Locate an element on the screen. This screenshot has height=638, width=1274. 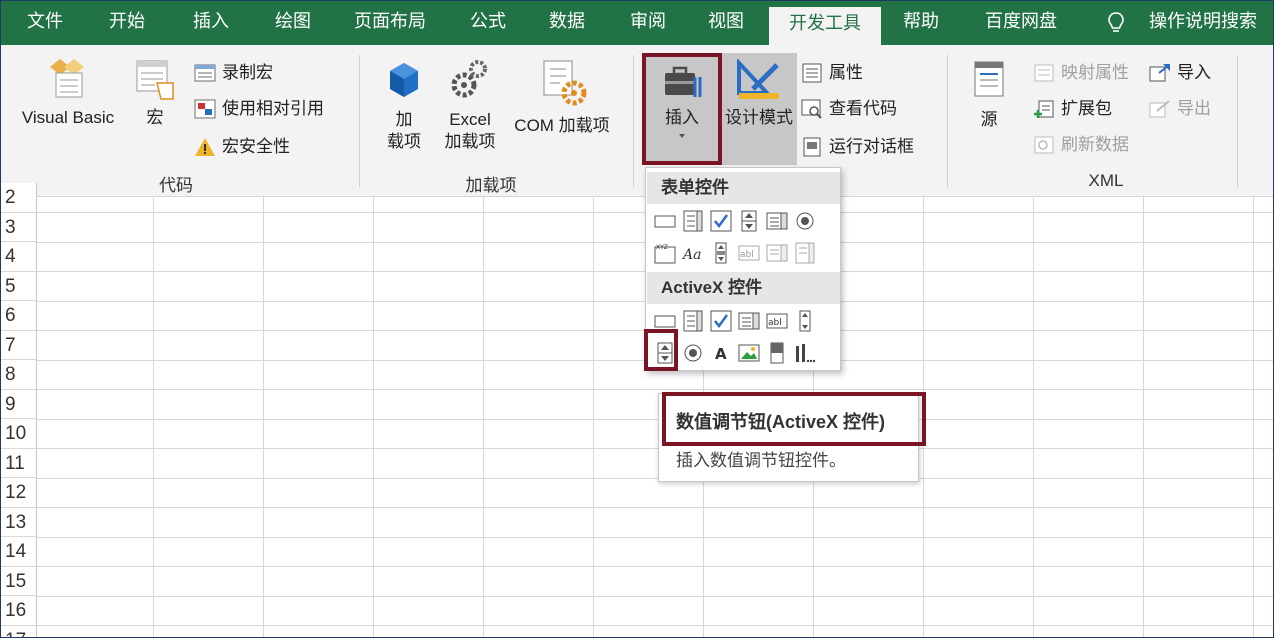
command-button-control-icon is located at coordinates (665, 321).